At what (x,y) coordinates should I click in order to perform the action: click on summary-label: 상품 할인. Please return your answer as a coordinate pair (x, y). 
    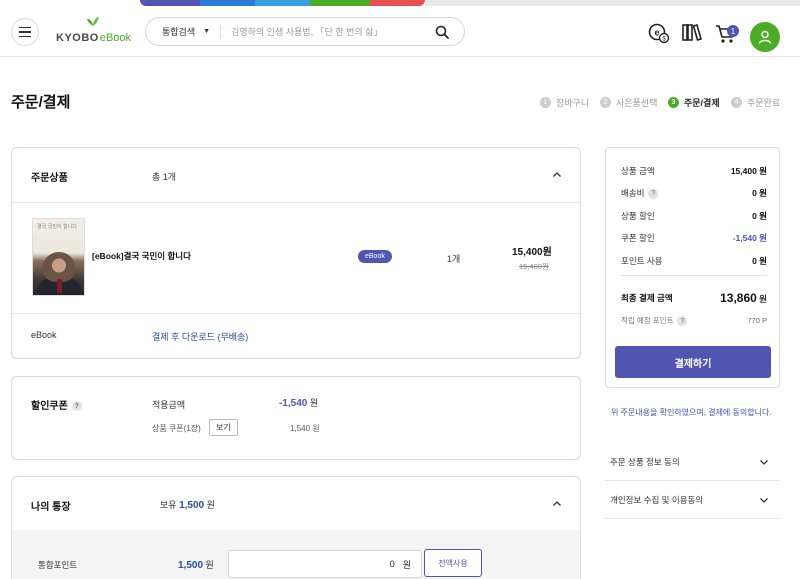
    Looking at the image, I should click on (638, 216).